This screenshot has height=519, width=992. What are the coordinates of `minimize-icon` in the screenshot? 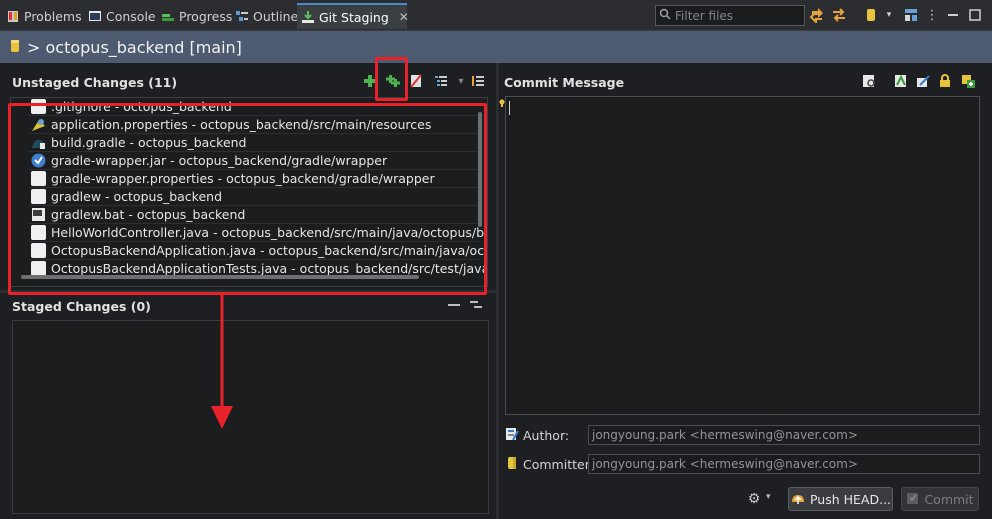 It's located at (953, 15).